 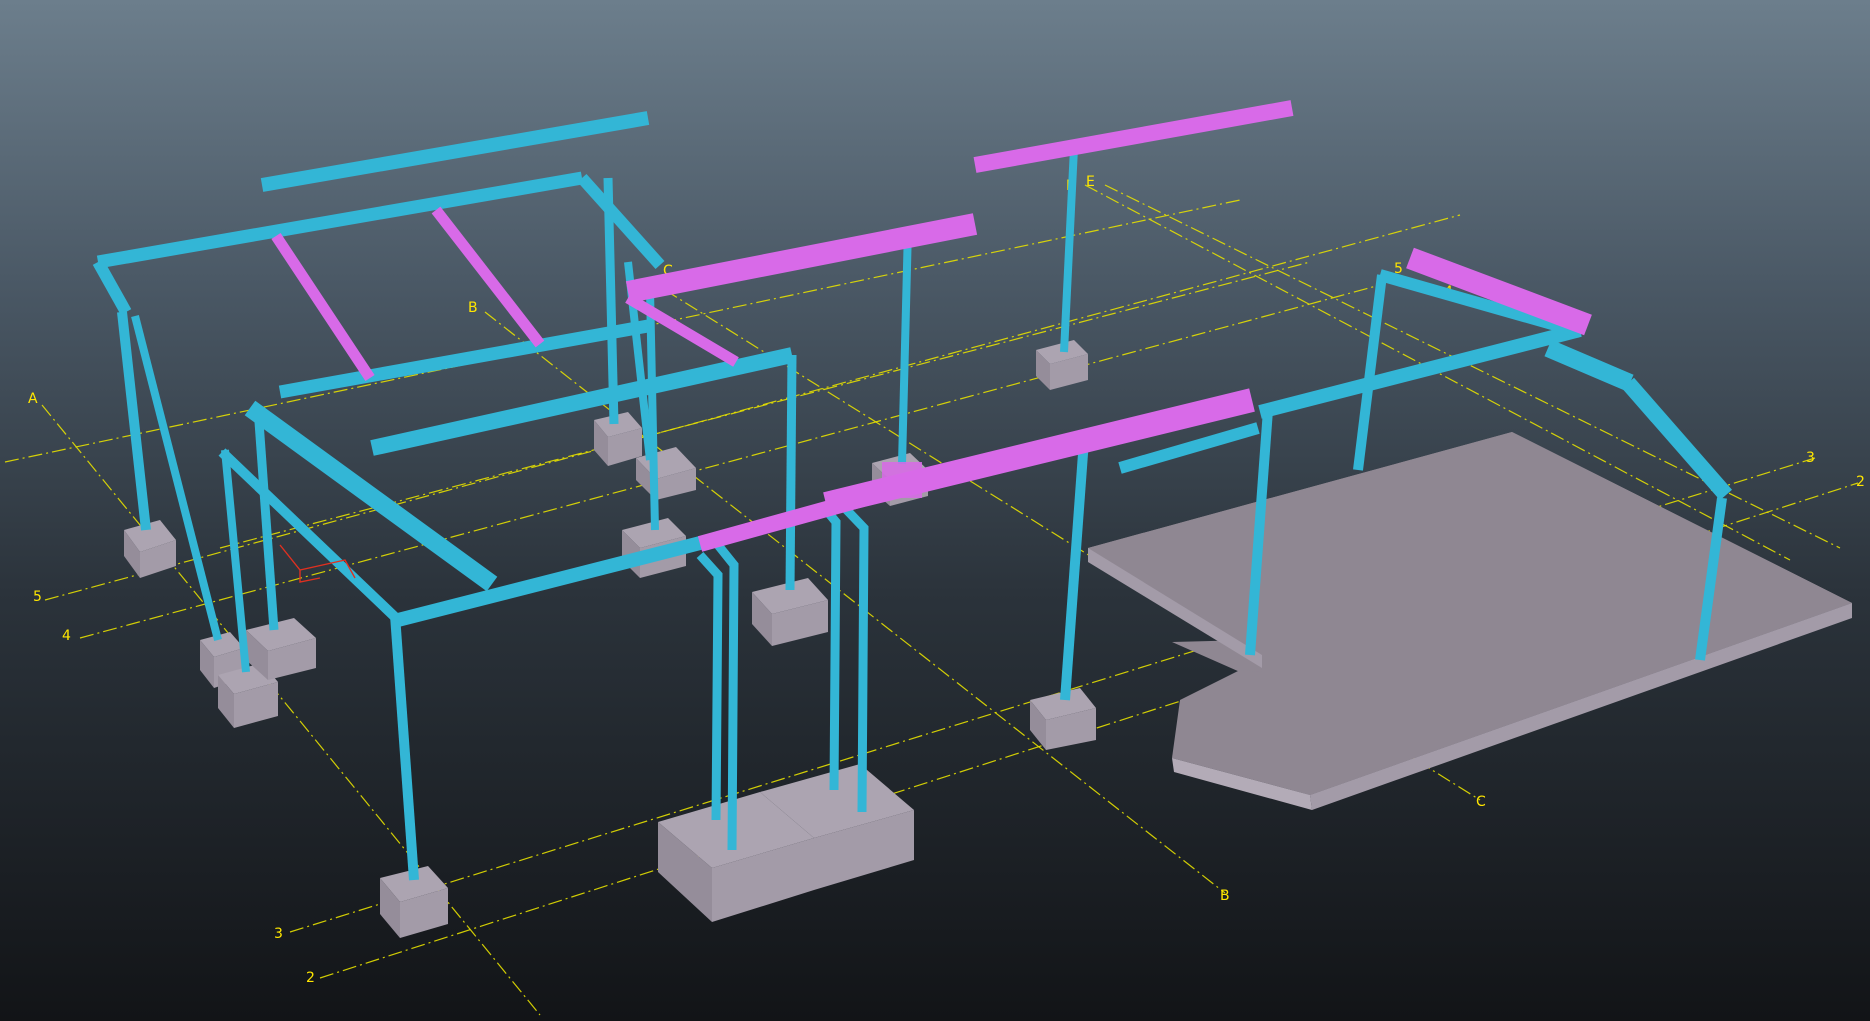 What do you see at coordinates (33, 399) in the screenshot?
I see `grid-label-a: A` at bounding box center [33, 399].